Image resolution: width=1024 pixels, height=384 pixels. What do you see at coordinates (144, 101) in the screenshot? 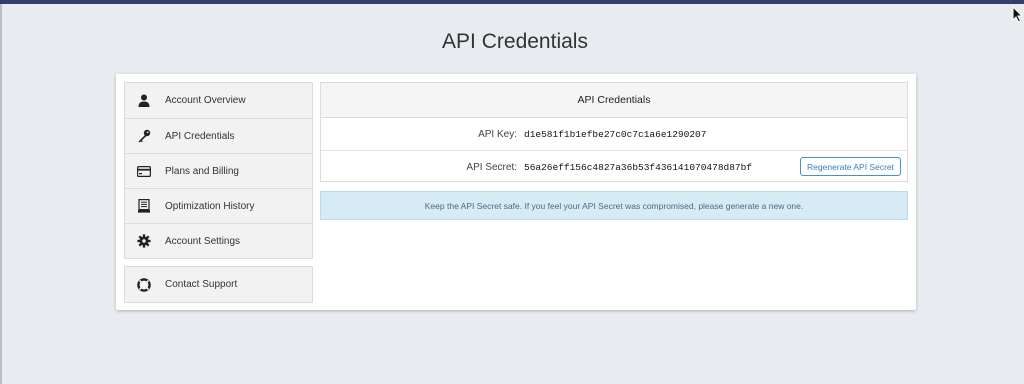
I see `user-icon` at bounding box center [144, 101].